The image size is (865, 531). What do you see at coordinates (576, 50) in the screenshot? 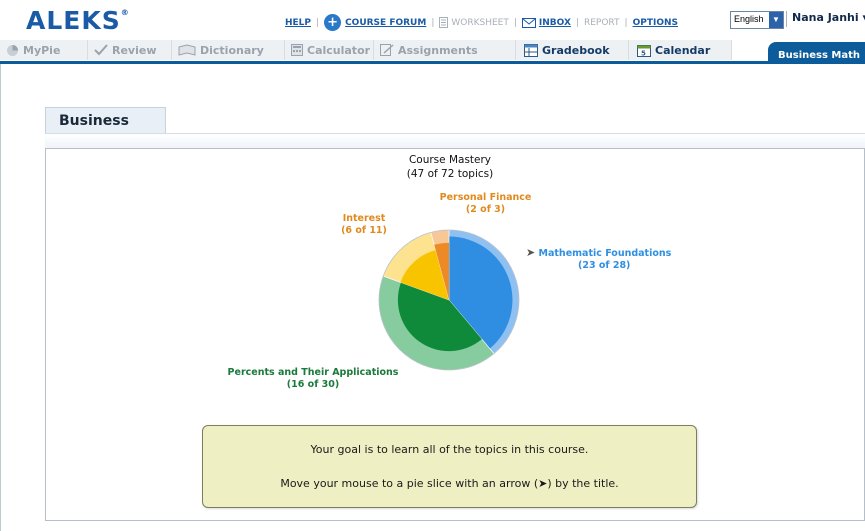
I see `tab-label: Gradebook` at bounding box center [576, 50].